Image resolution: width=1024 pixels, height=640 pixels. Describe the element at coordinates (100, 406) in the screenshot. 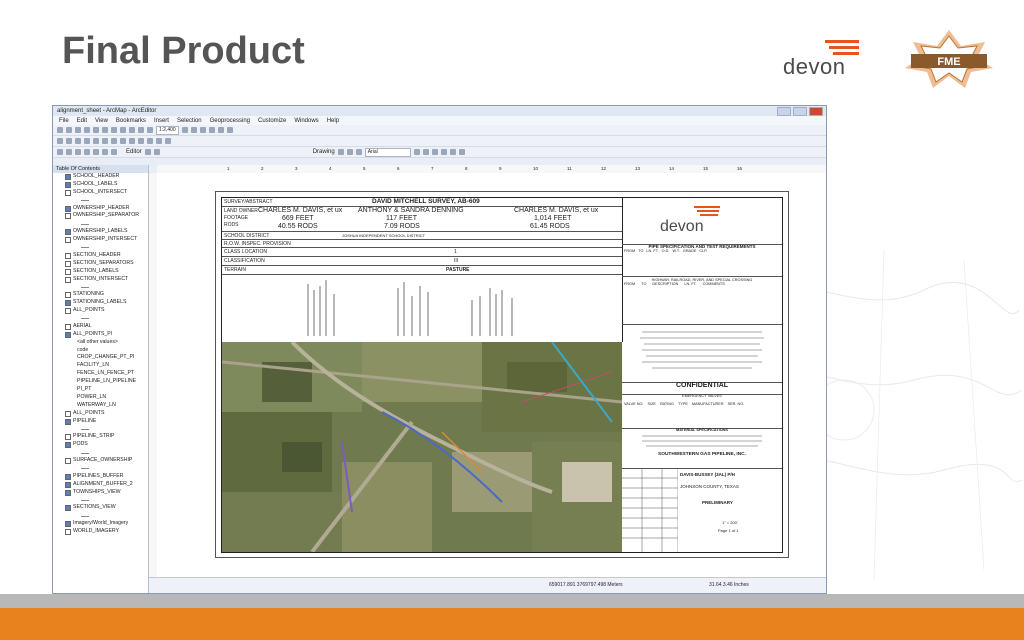

I see `toc-layer-row: WATERWAY_LN` at that location.